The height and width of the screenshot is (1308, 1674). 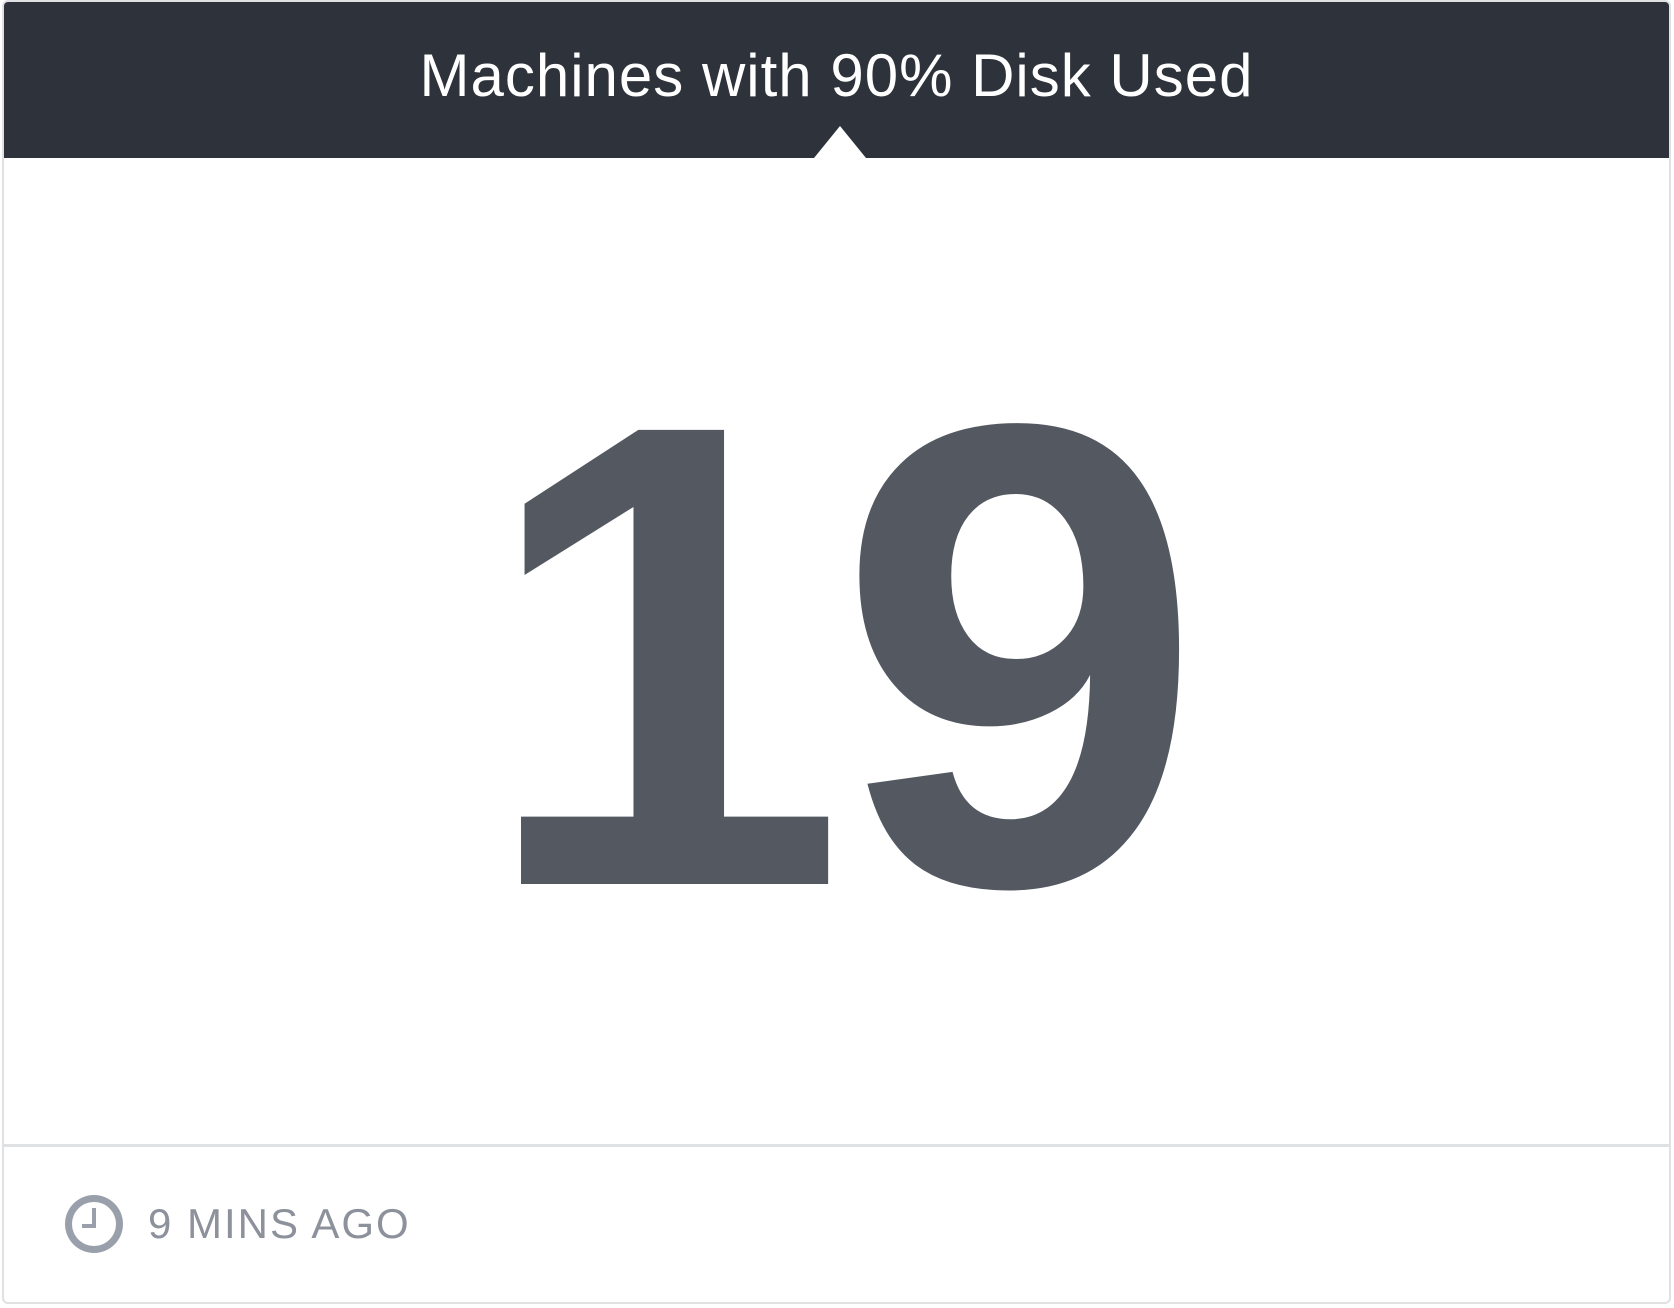 I want to click on widget-footer: 9 MINS AGO, so click(x=836, y=1224).